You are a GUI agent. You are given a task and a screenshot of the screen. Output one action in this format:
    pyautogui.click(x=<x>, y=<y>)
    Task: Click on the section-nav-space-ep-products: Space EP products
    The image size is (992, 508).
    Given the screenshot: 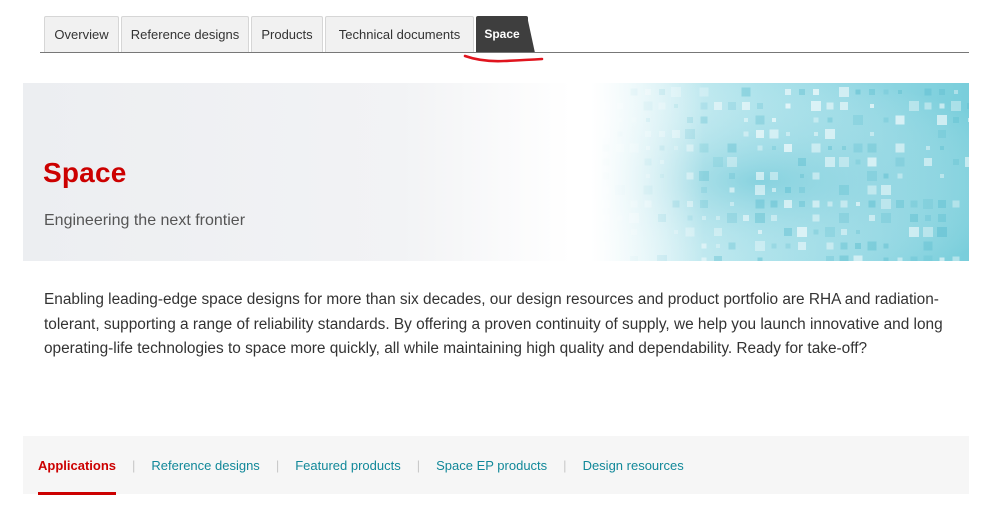 What is the action you would take?
    pyautogui.click(x=491, y=465)
    